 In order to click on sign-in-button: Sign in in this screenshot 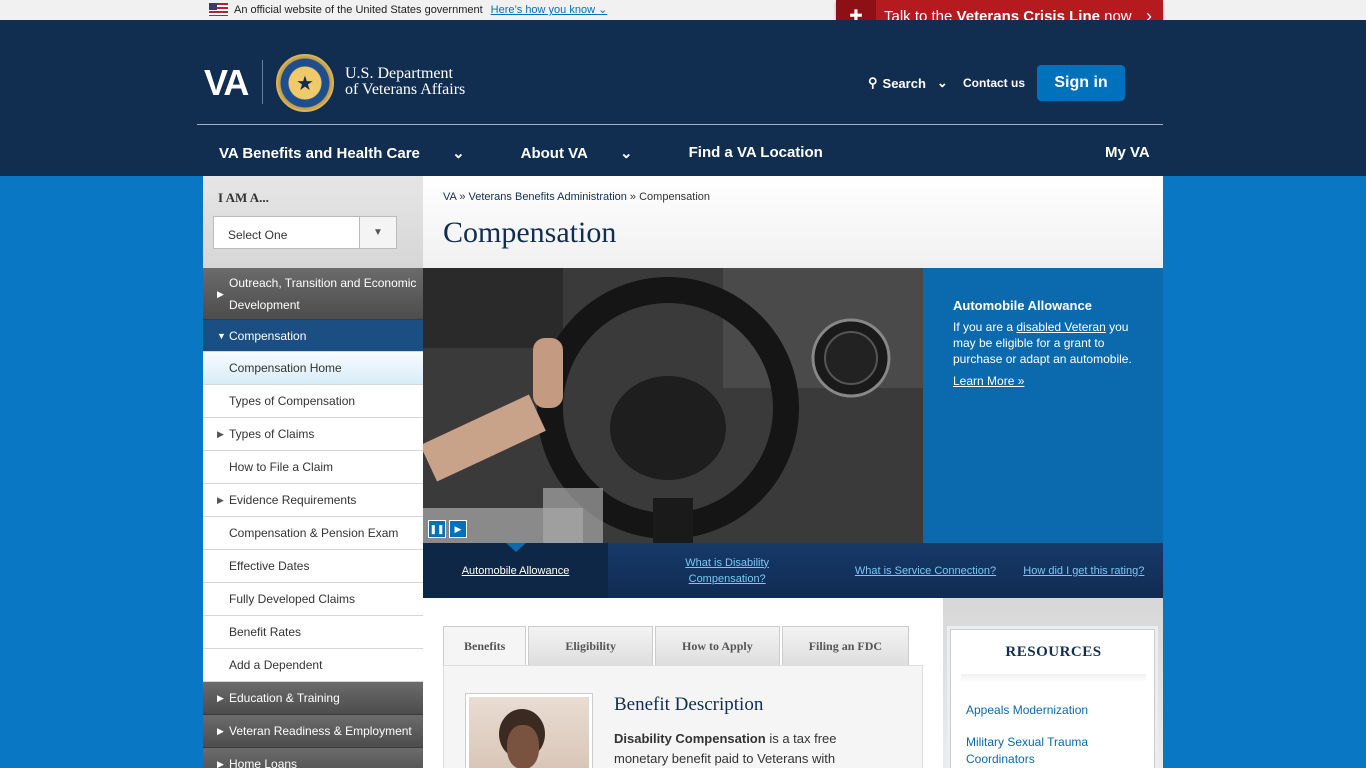, I will do `click(1081, 83)`.